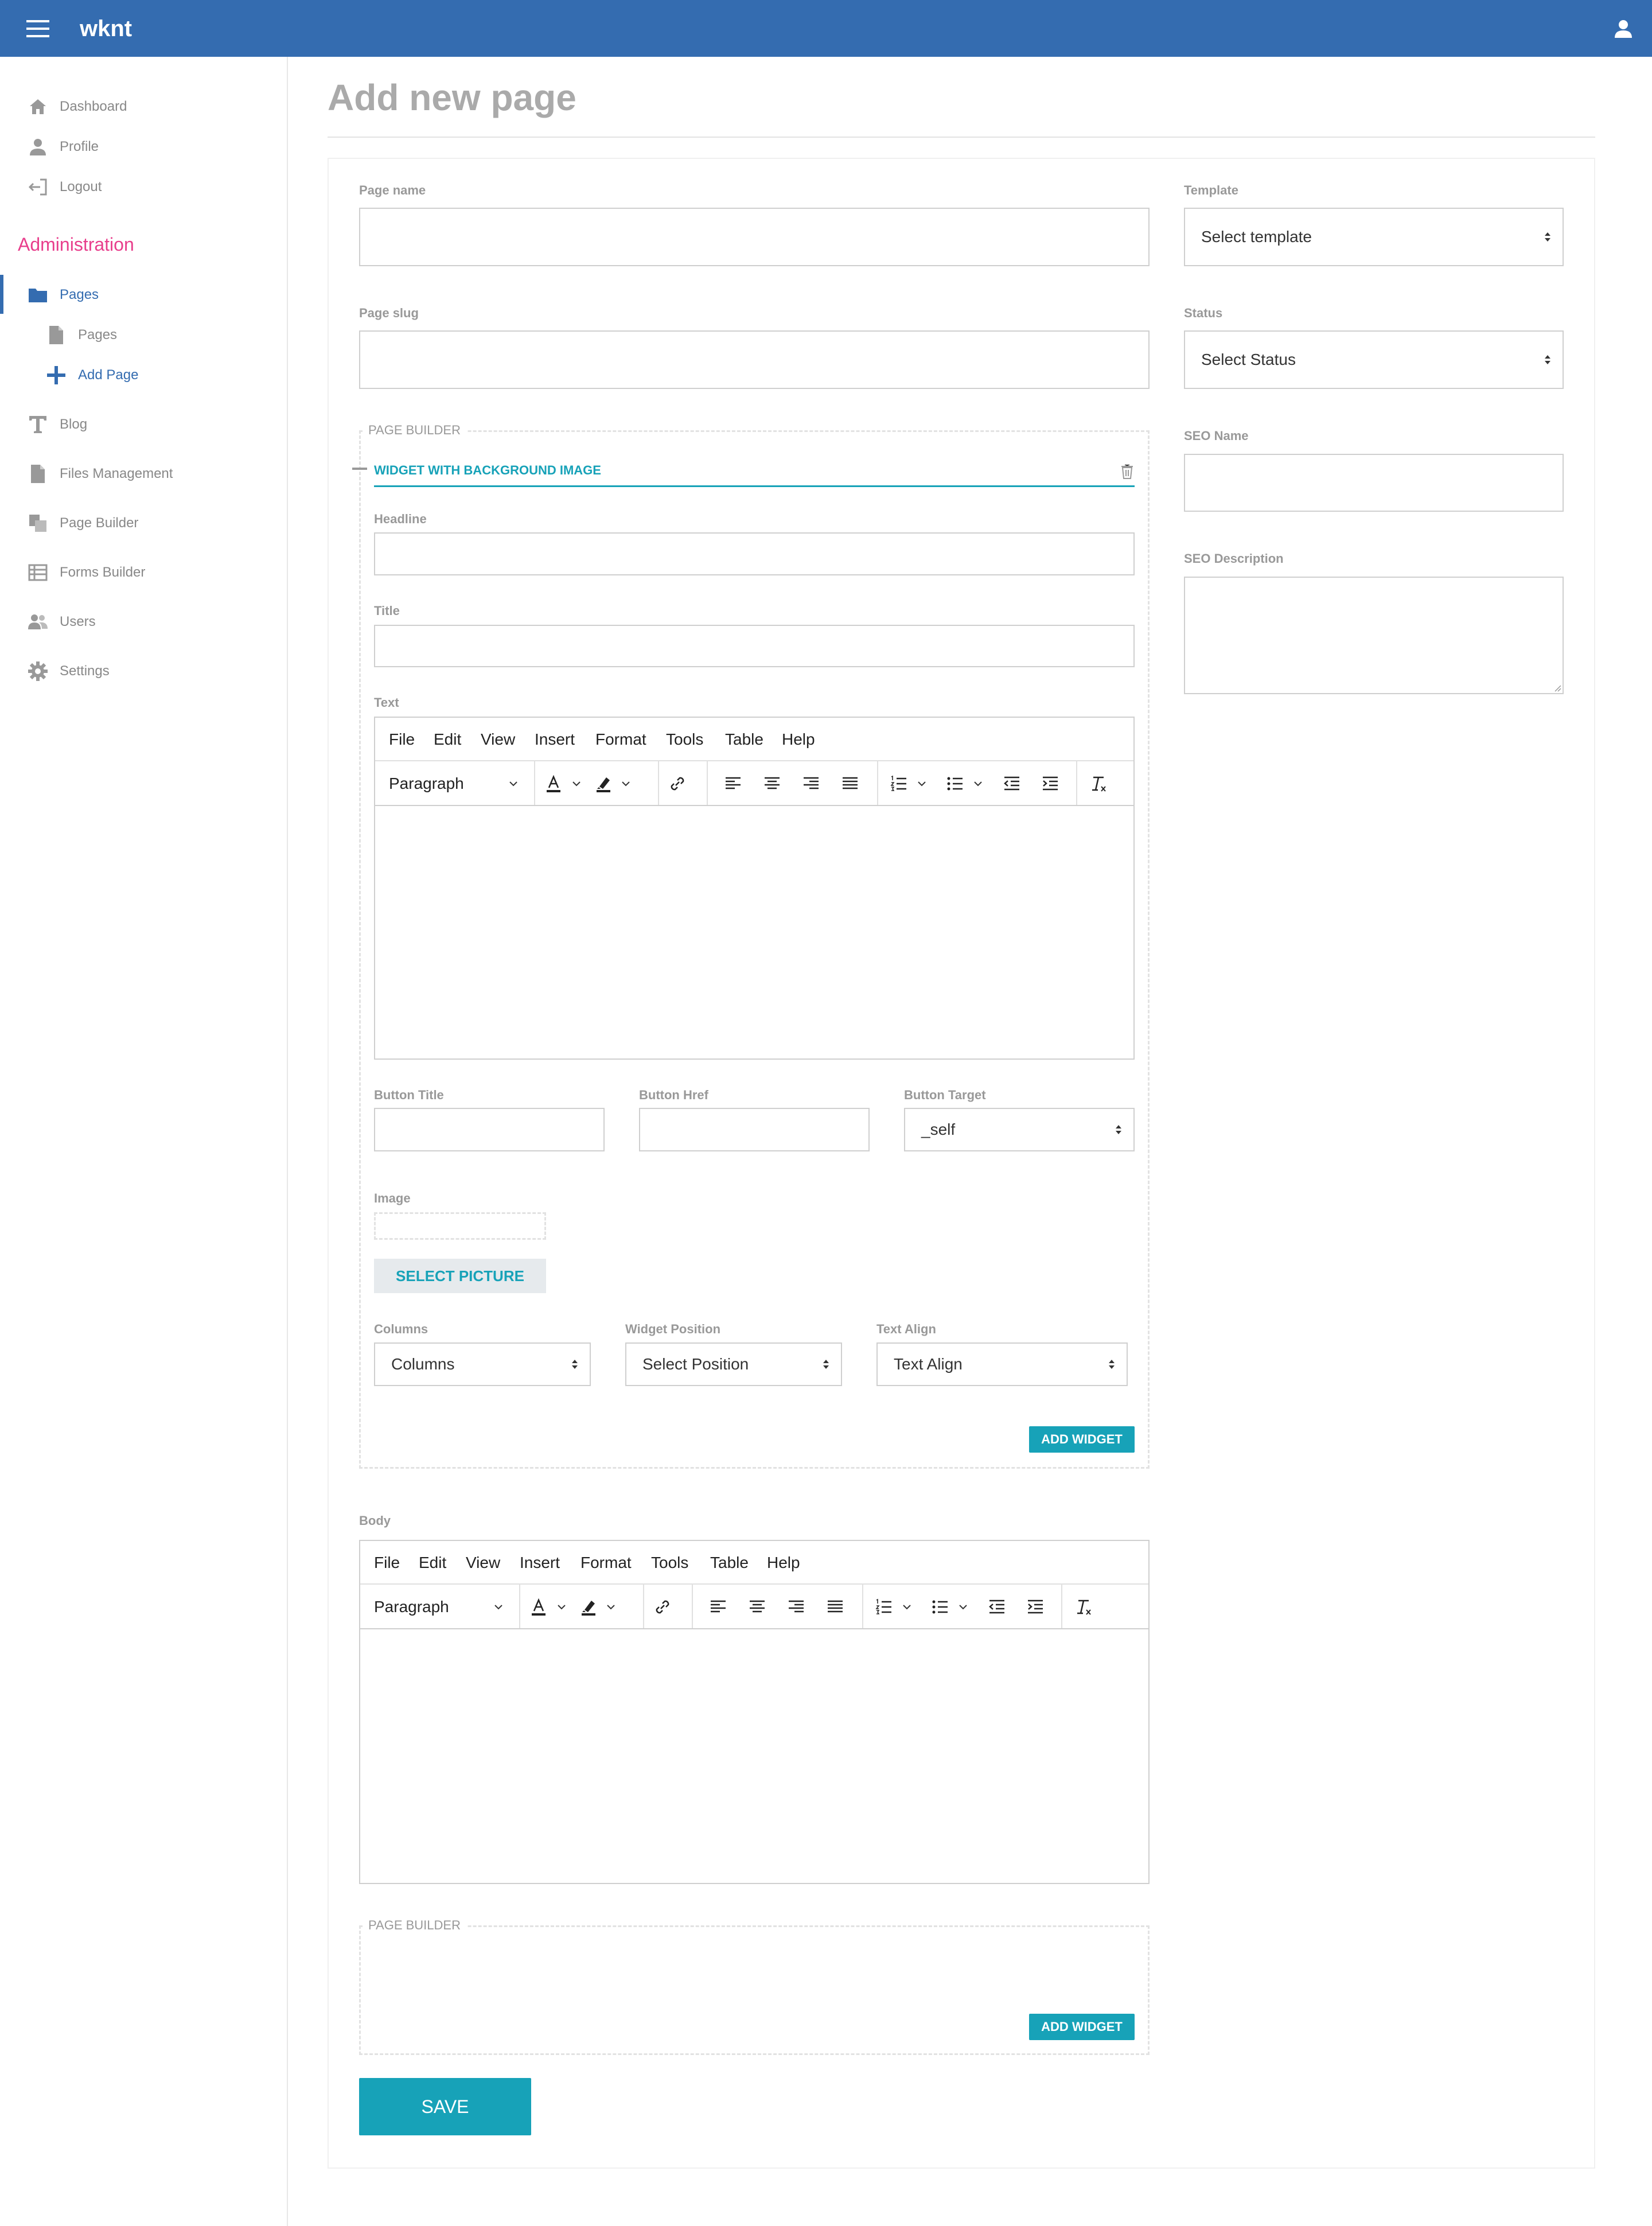 This screenshot has height=2226, width=1652. I want to click on page-name-input, so click(754, 237).